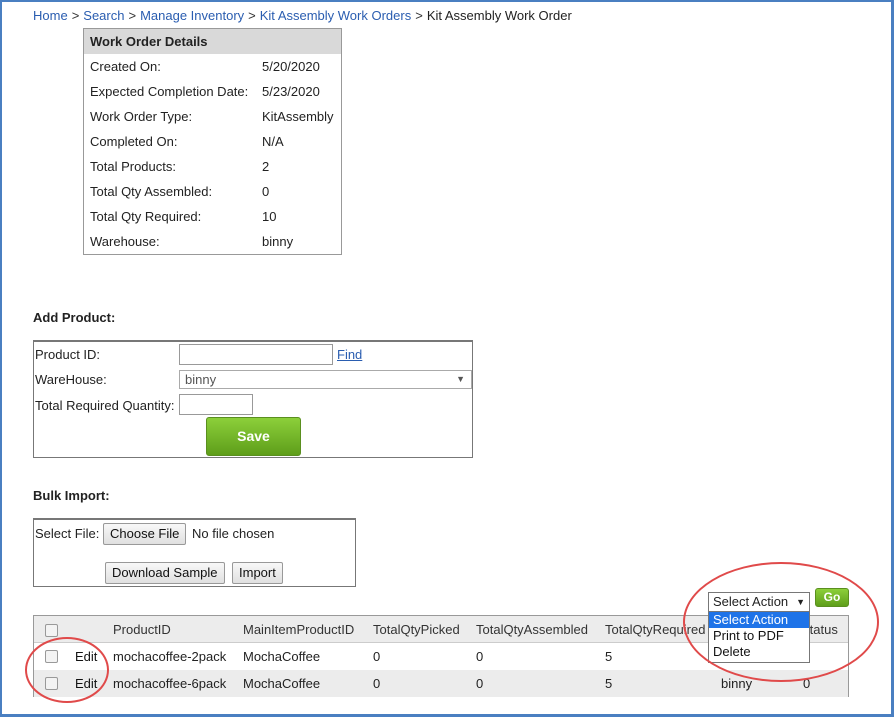 This screenshot has height=717, width=894. I want to click on detail-value: N/A, so click(273, 141).